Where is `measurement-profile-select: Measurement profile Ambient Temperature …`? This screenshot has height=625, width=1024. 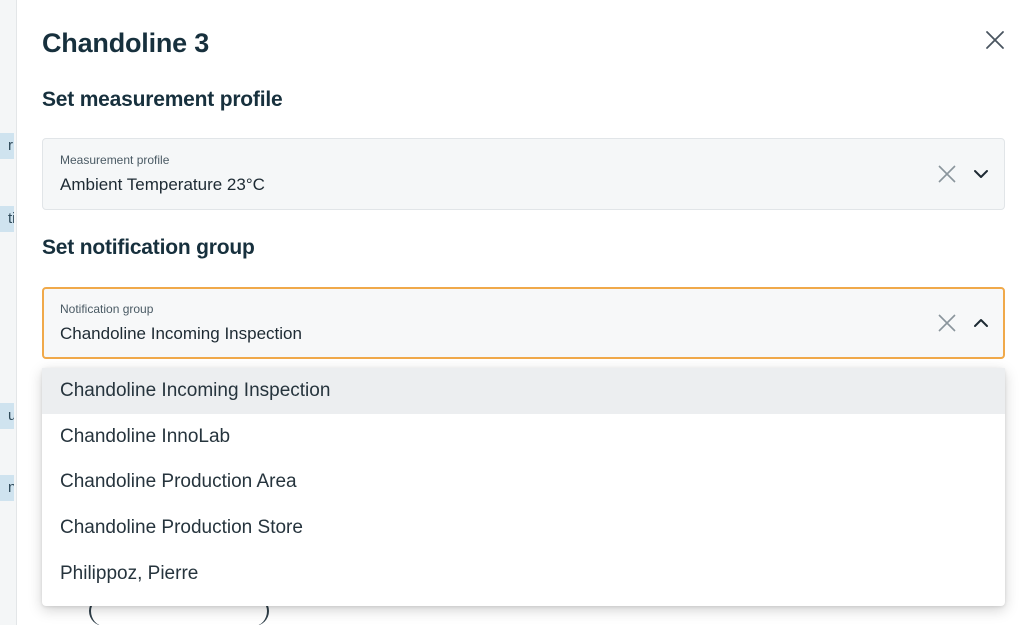
measurement-profile-select: Measurement profile Ambient Temperature … is located at coordinates (523, 174).